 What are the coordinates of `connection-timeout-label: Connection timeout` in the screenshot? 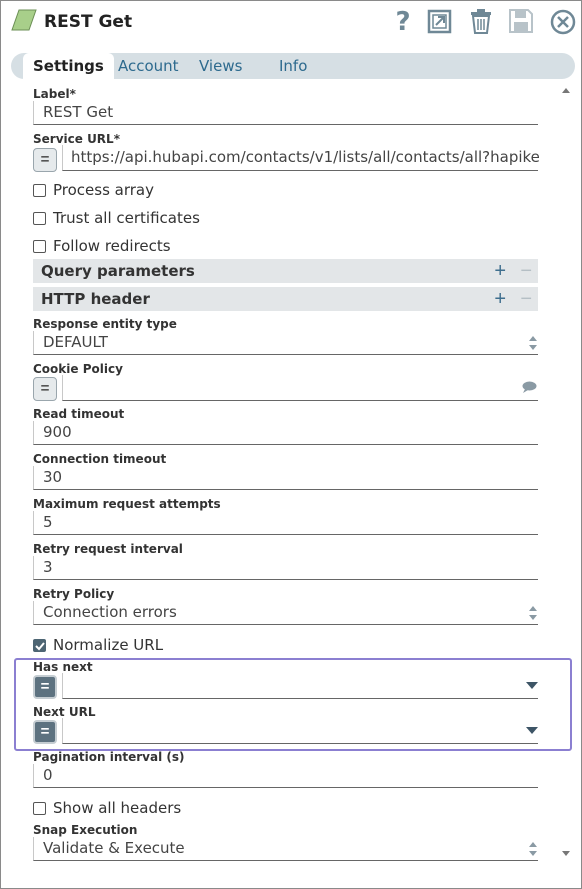 It's located at (100, 459).